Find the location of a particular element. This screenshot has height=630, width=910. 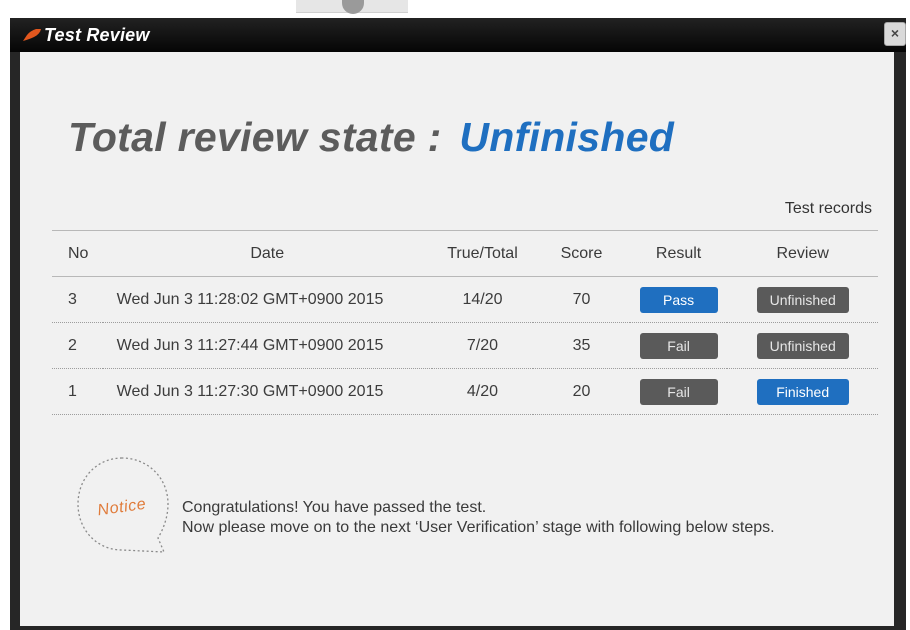

notice-bubble-icon: Notice is located at coordinates (123, 505).